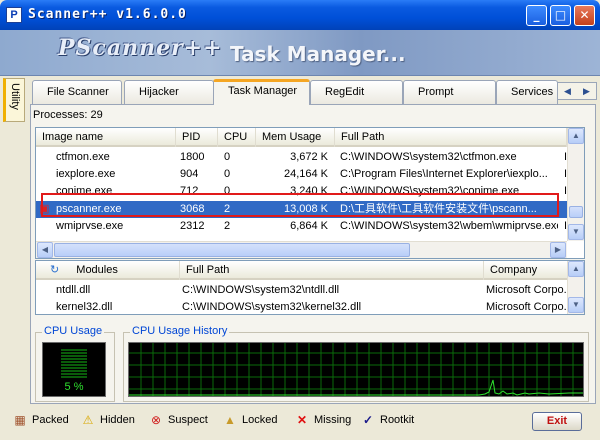 This screenshot has width=600, height=440. Describe the element at coordinates (73, 331) in the screenshot. I see `cpu-usage-label: CPU Usage` at that location.